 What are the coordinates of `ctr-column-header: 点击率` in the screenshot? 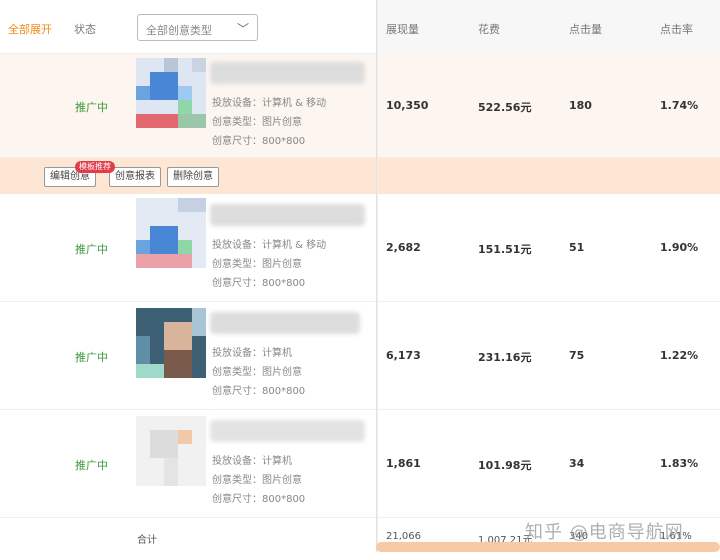 It's located at (676, 29).